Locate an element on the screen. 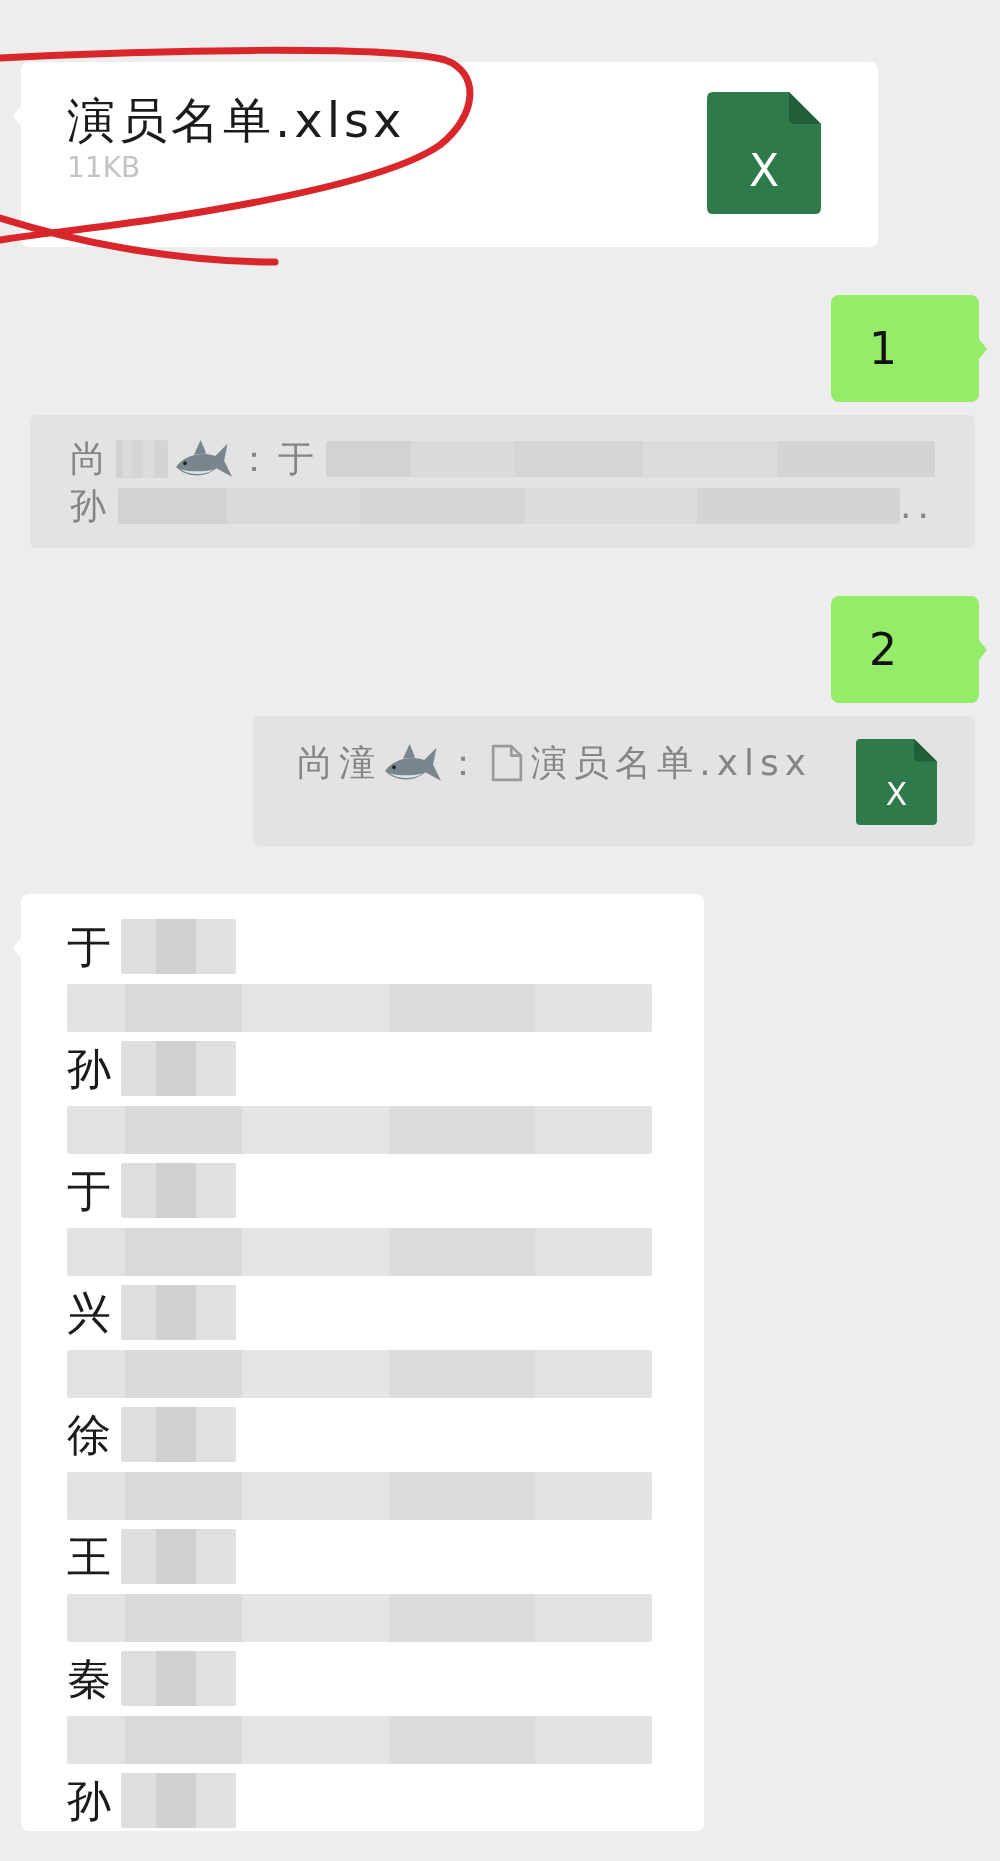 This screenshot has height=1861, width=1000. contact-name: 兴 is located at coordinates (89, 1313).